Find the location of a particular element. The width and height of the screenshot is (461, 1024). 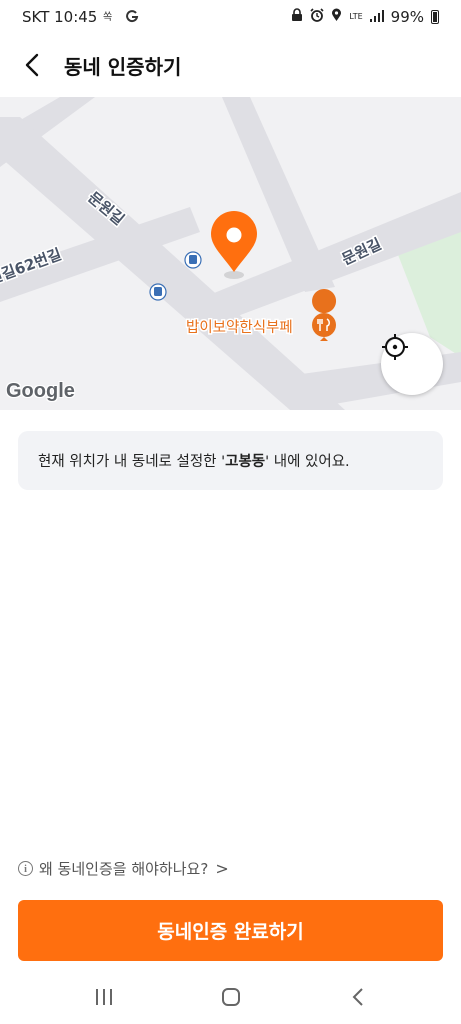

chevron-right-icon: > is located at coordinates (222, 868).